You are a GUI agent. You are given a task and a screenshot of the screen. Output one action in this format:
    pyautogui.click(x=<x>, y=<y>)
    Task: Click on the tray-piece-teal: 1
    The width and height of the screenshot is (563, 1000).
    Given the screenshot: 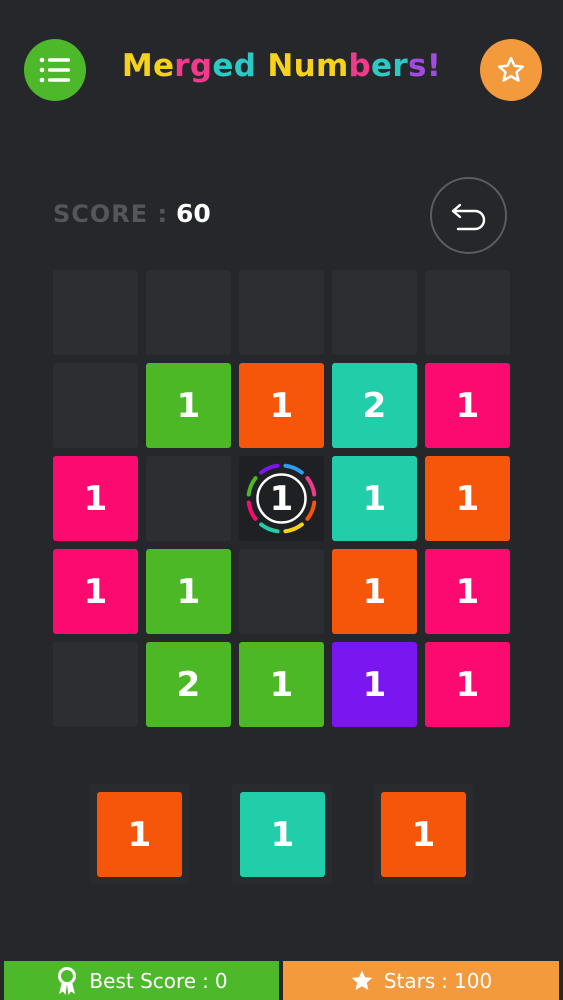 What is the action you would take?
    pyautogui.click(x=282, y=834)
    